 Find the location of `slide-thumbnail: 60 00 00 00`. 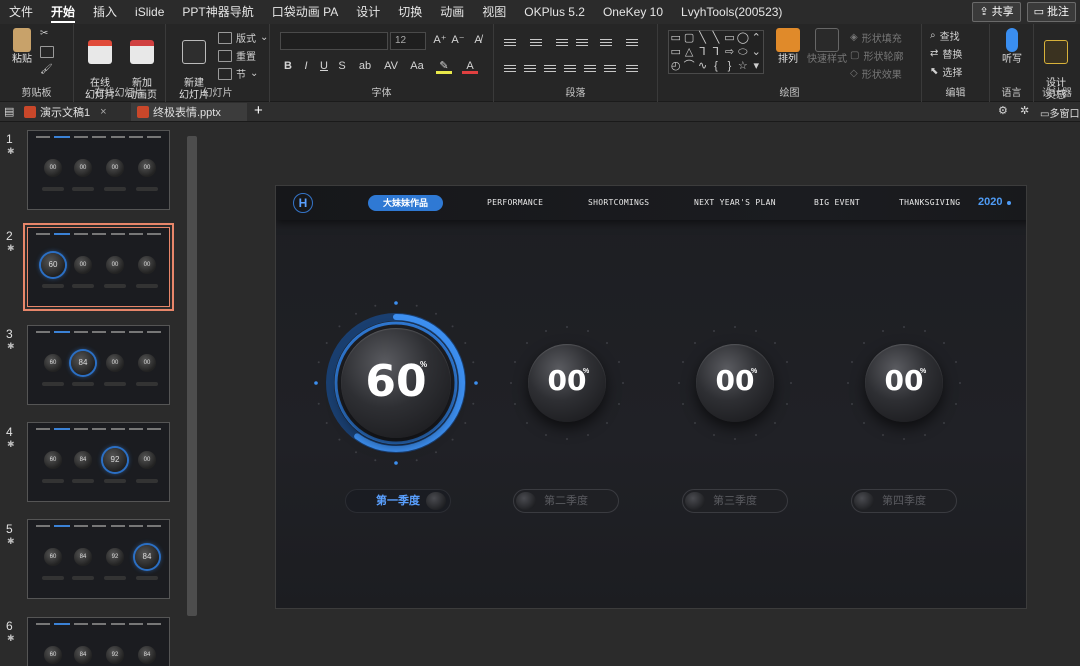

slide-thumbnail: 60 00 00 00 is located at coordinates (98, 267).